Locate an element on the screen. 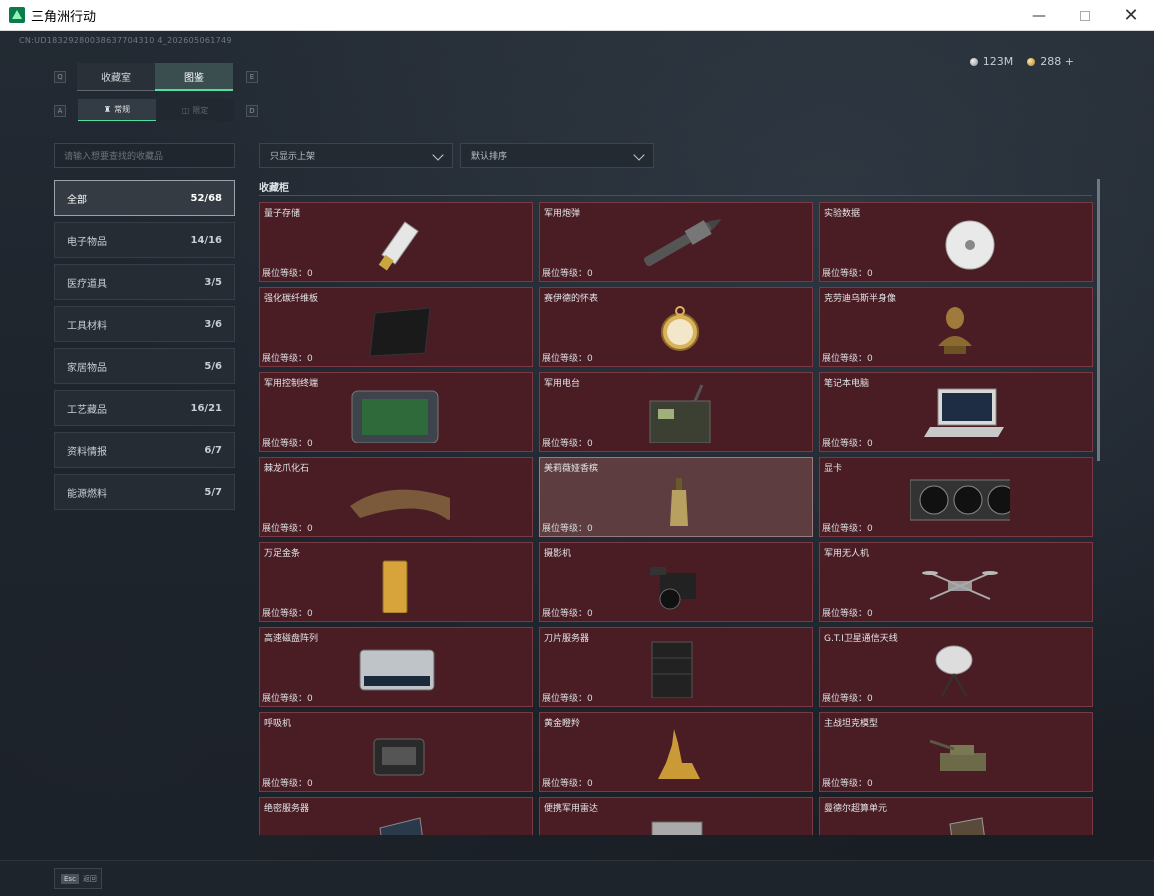  shelf-filter-select: 只显示上架 is located at coordinates (356, 155).